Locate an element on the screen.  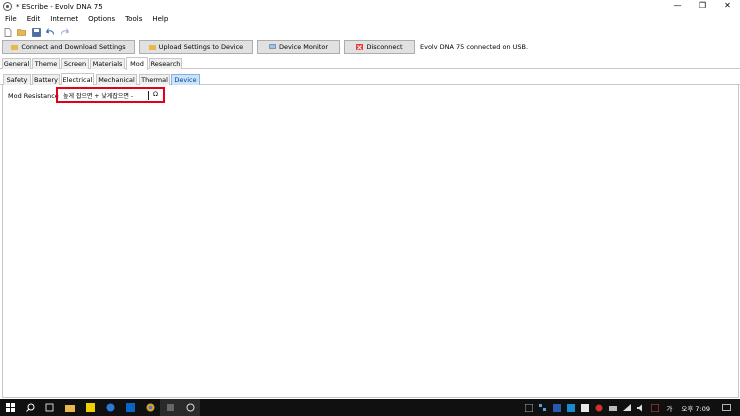
outlook-icon is located at coordinates (130, 407).